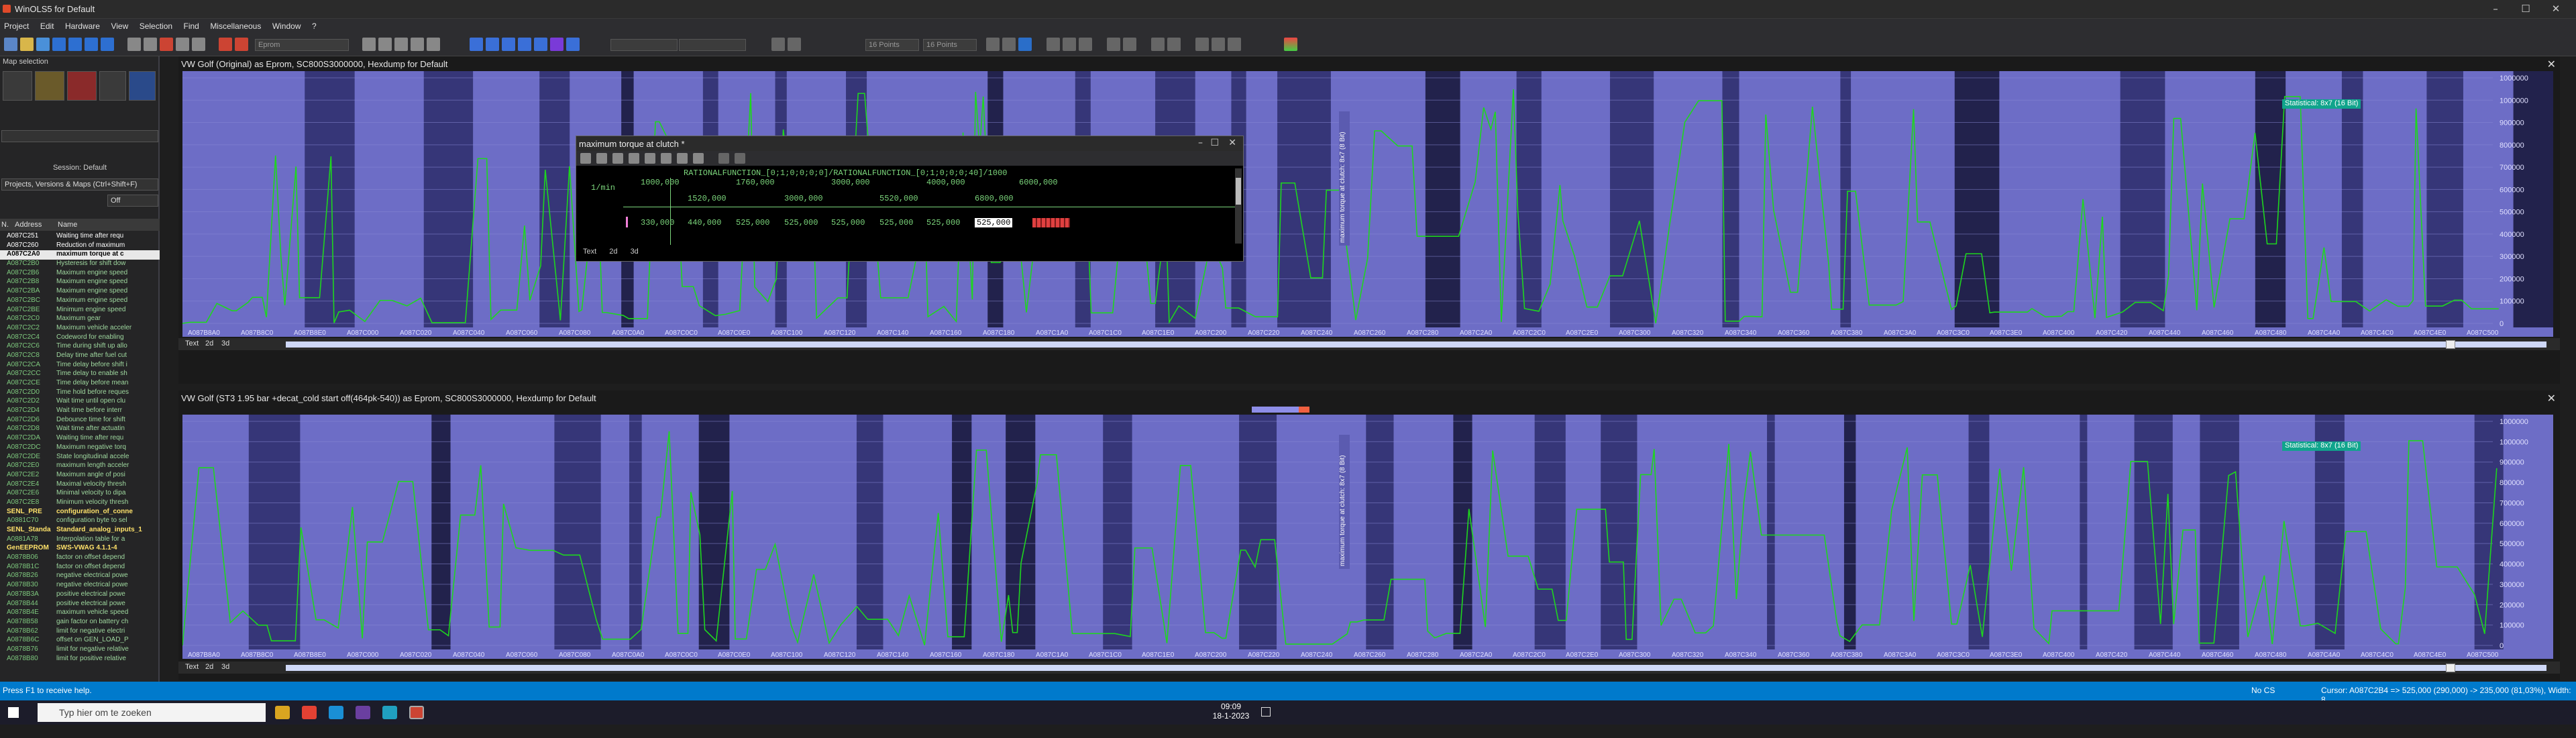 This screenshot has height=738, width=2576. I want to click on tab-2d: 2d, so click(613, 252).